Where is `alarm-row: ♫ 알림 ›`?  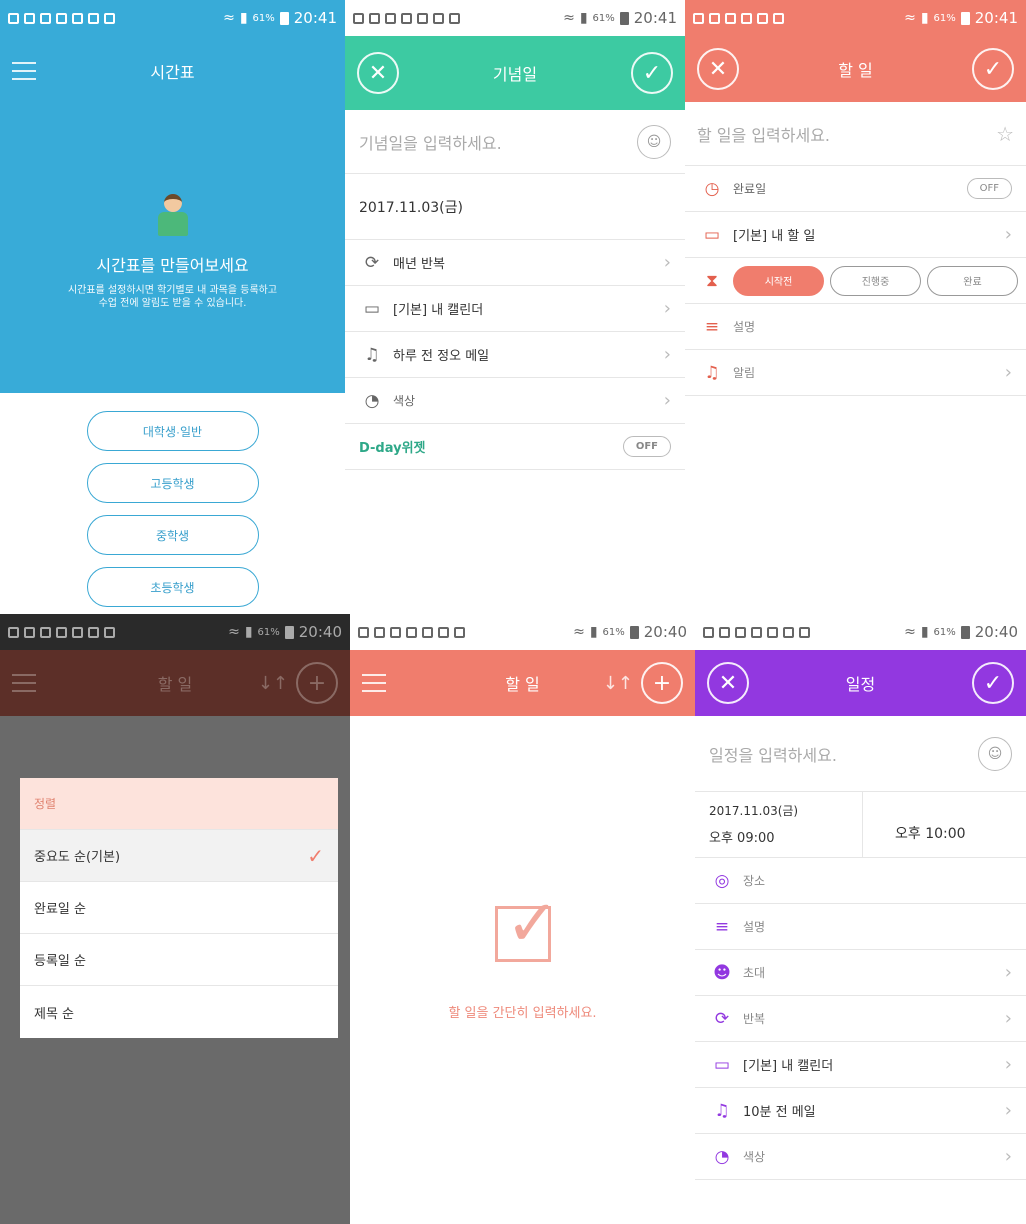 alarm-row: ♫ 알림 › is located at coordinates (855, 373).